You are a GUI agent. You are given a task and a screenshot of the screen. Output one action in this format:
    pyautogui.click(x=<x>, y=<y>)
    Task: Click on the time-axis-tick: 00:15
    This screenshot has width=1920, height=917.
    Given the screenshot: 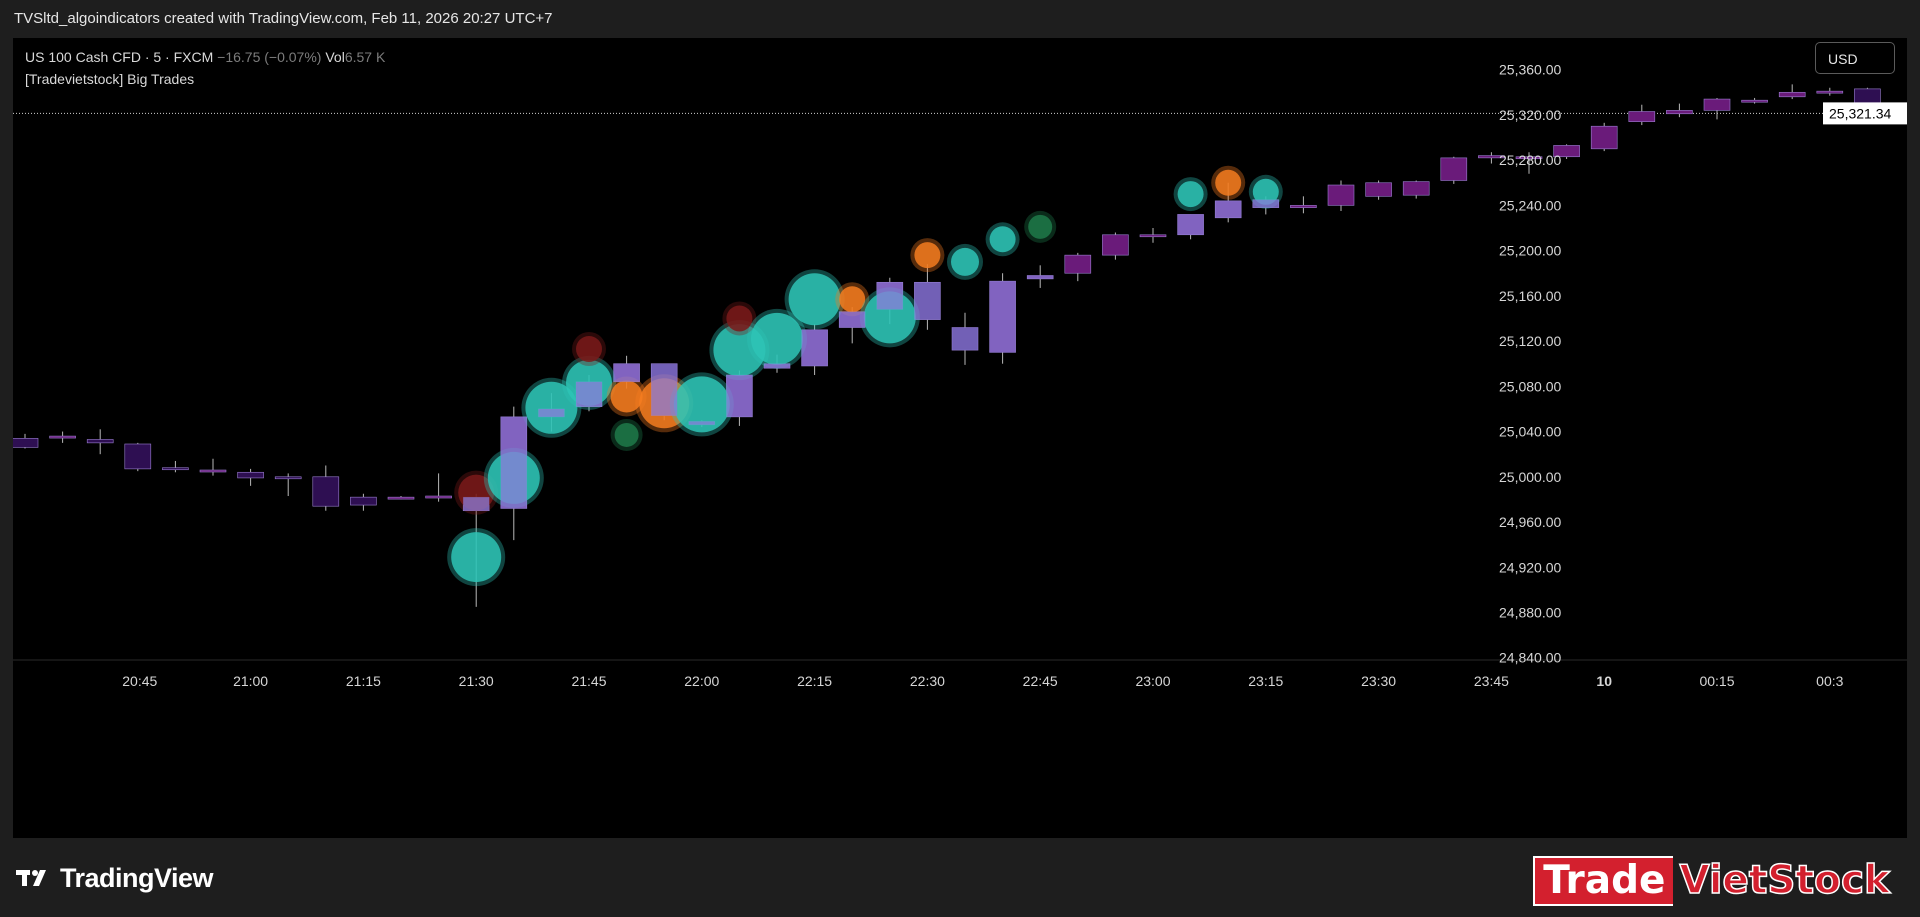 What is the action you would take?
    pyautogui.click(x=1716, y=681)
    